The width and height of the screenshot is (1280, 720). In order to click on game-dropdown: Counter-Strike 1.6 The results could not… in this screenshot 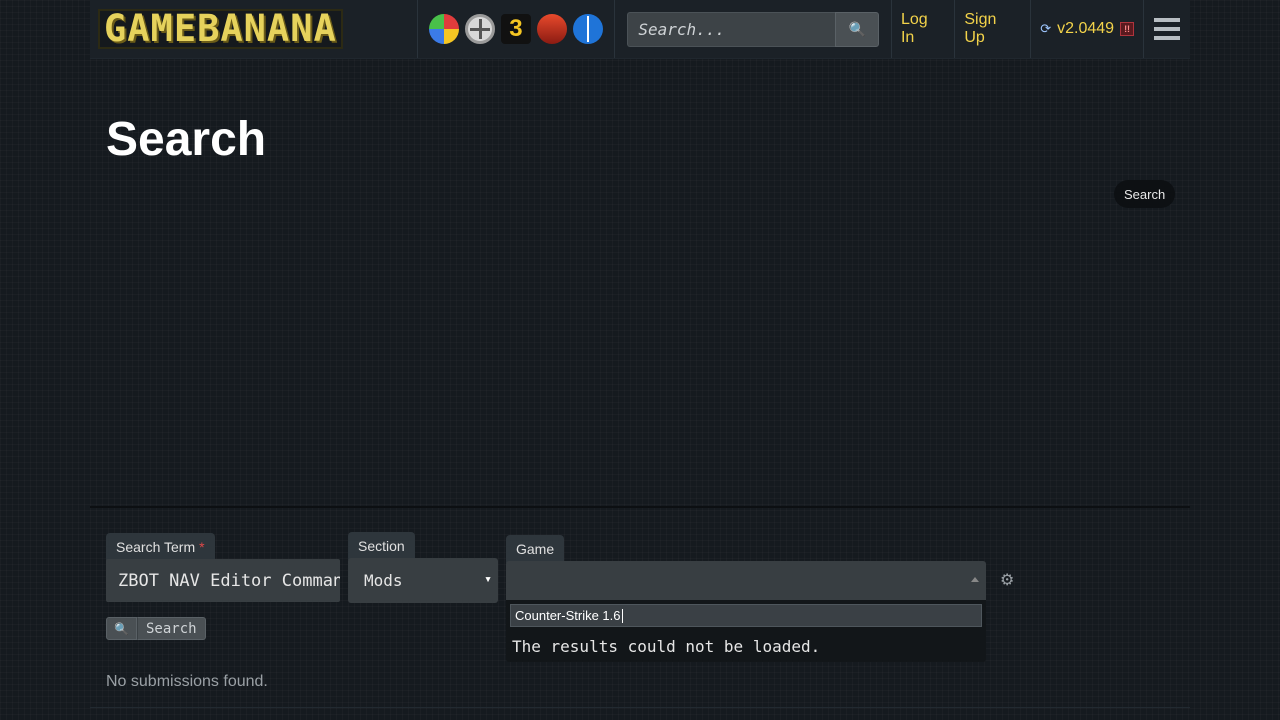, I will do `click(746, 631)`.